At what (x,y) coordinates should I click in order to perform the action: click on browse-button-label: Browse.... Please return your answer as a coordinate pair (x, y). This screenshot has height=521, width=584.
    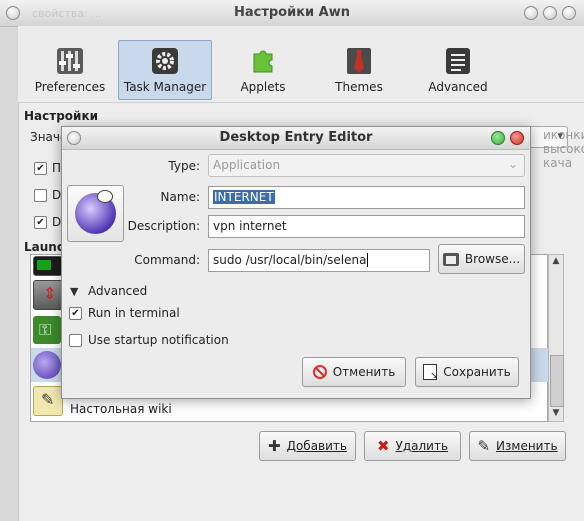
    Looking at the image, I should click on (492, 259).